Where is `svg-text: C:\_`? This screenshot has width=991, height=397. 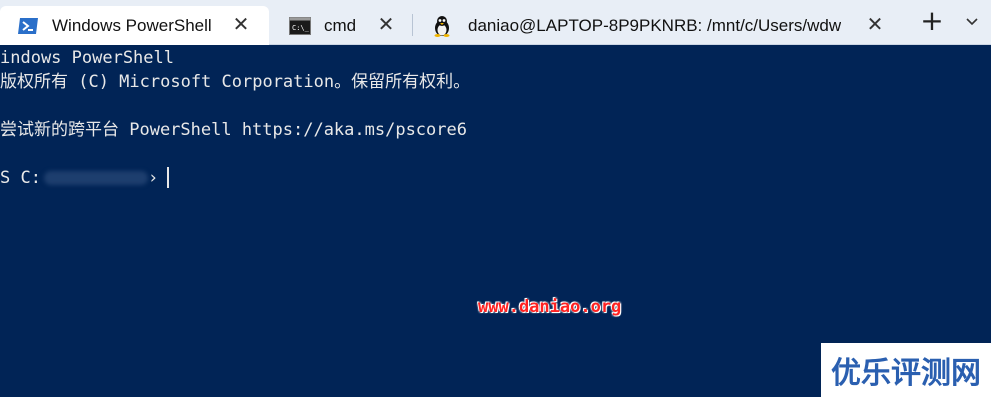
svg-text: C:\_ is located at coordinates (301, 28).